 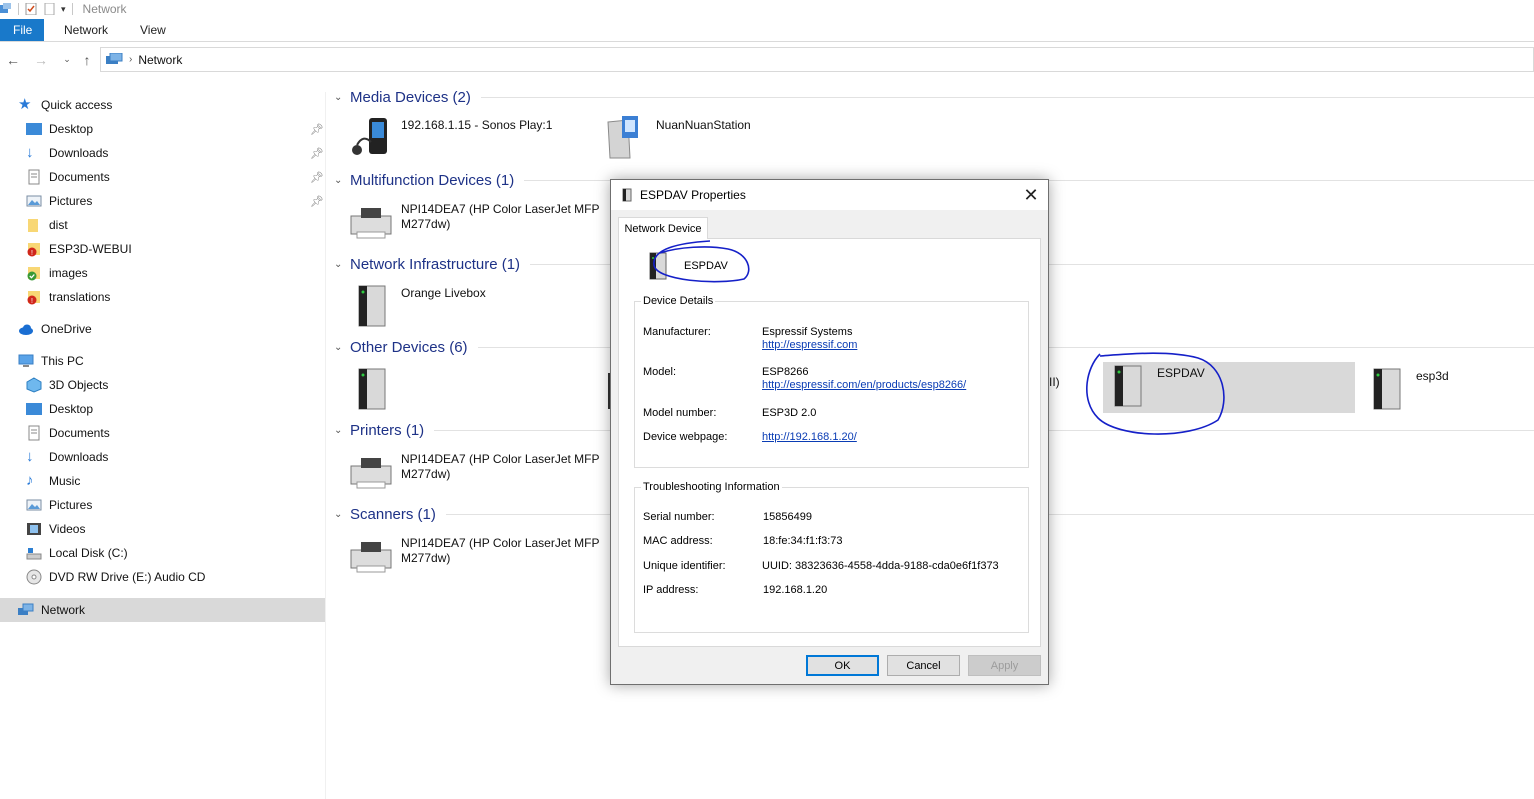 What do you see at coordinates (25, 104) in the screenshot?
I see `star-icon: ★` at bounding box center [25, 104].